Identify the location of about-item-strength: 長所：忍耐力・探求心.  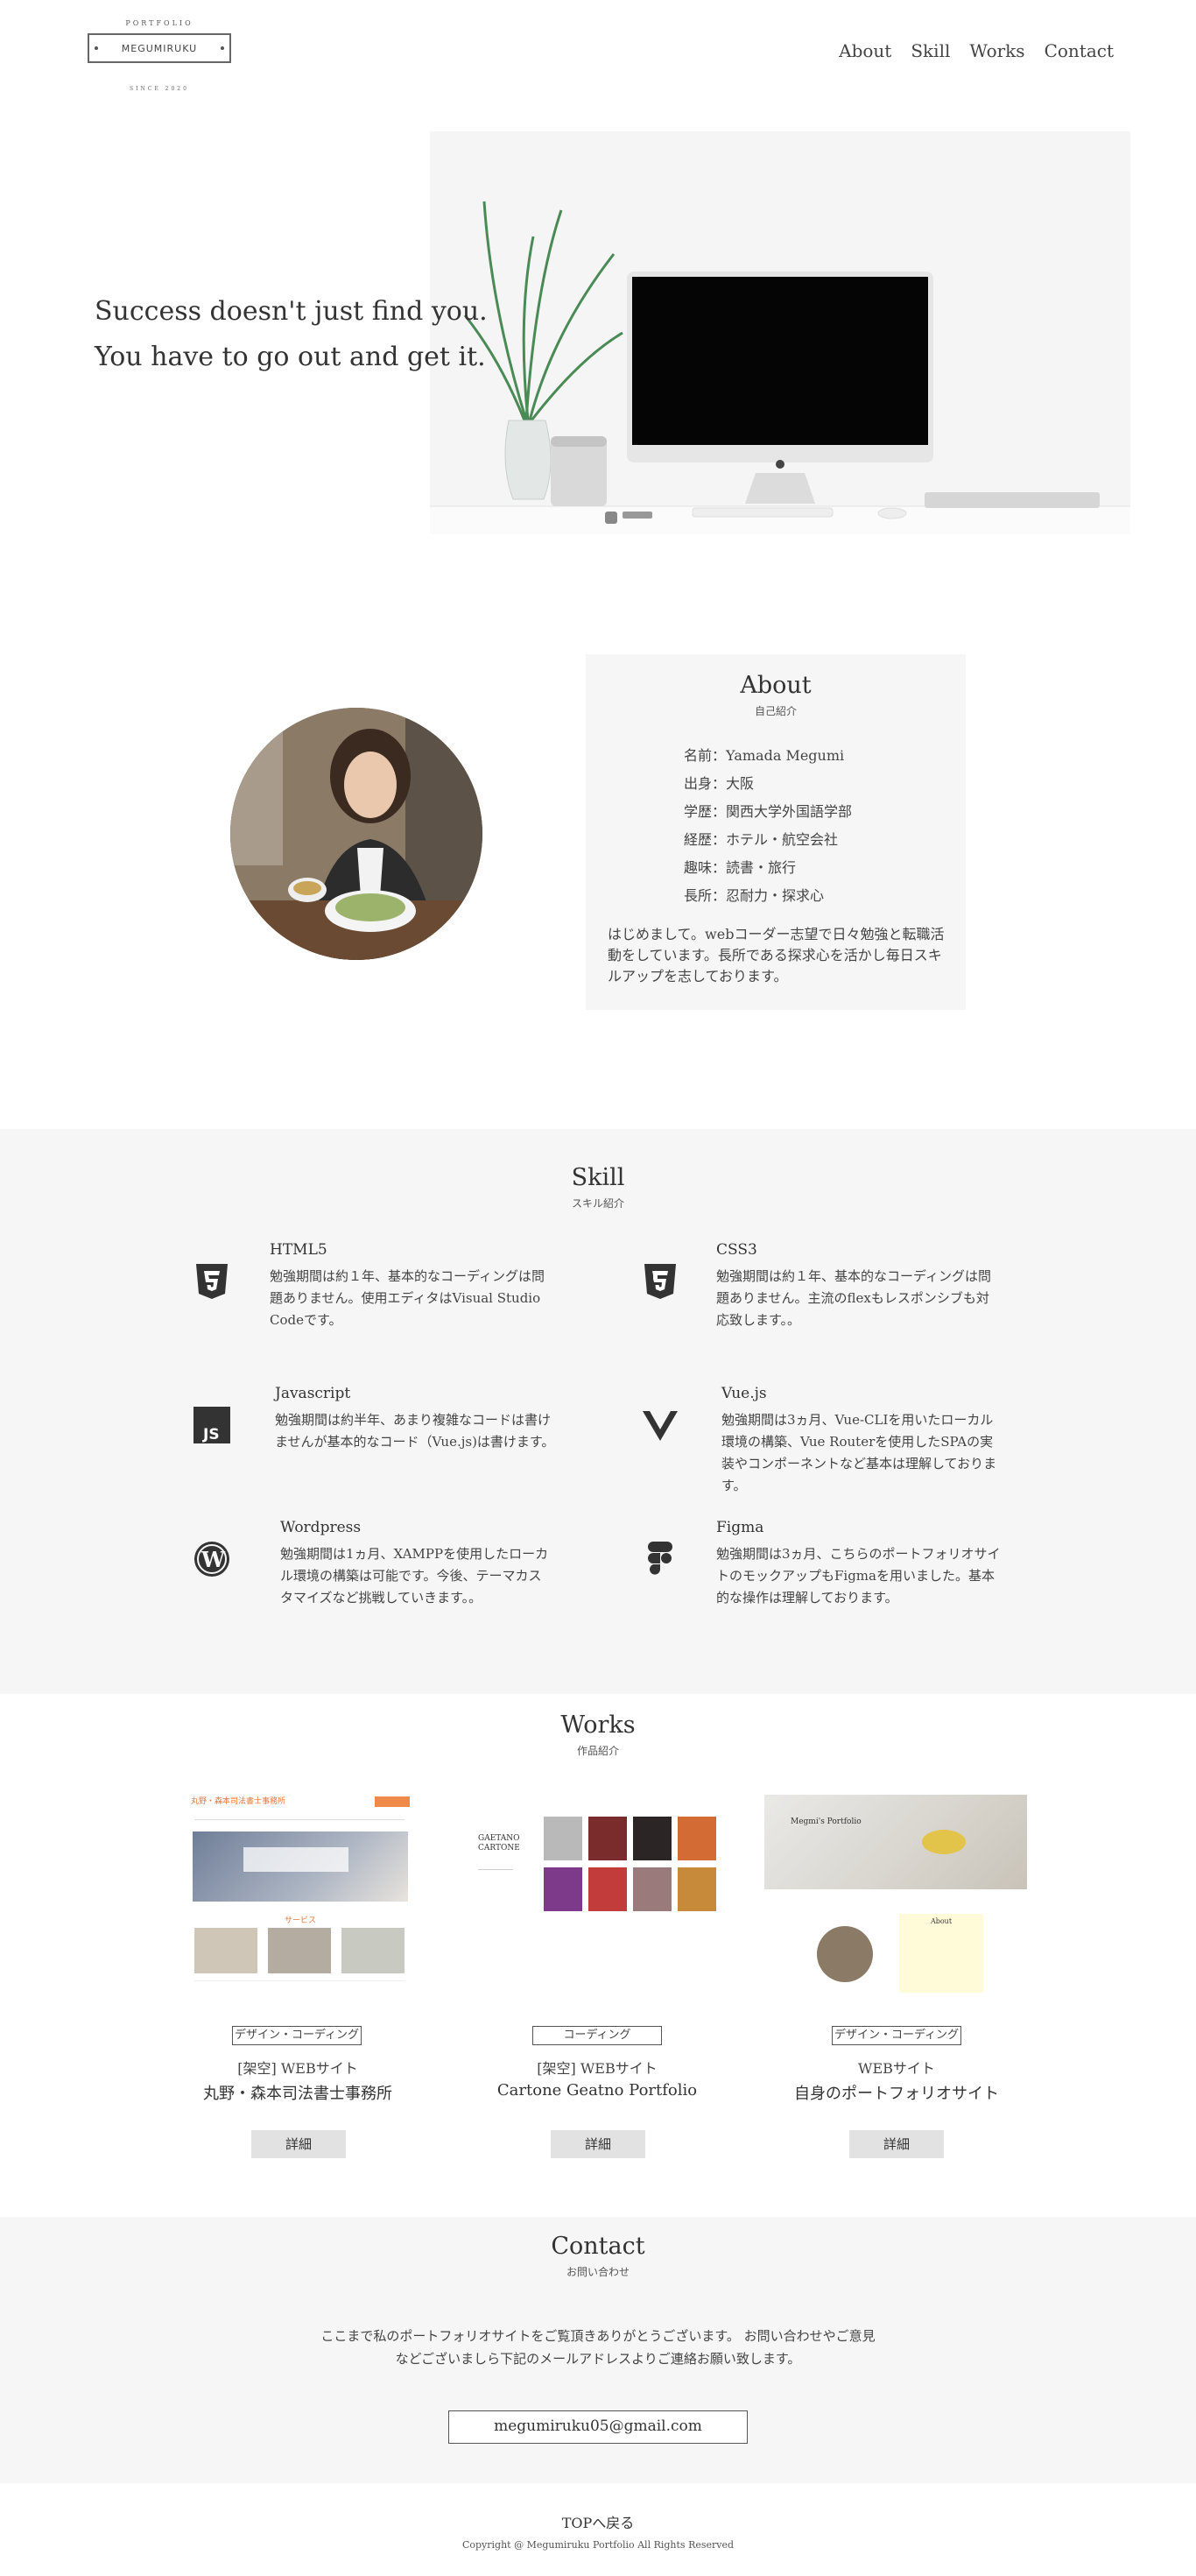
(754, 895).